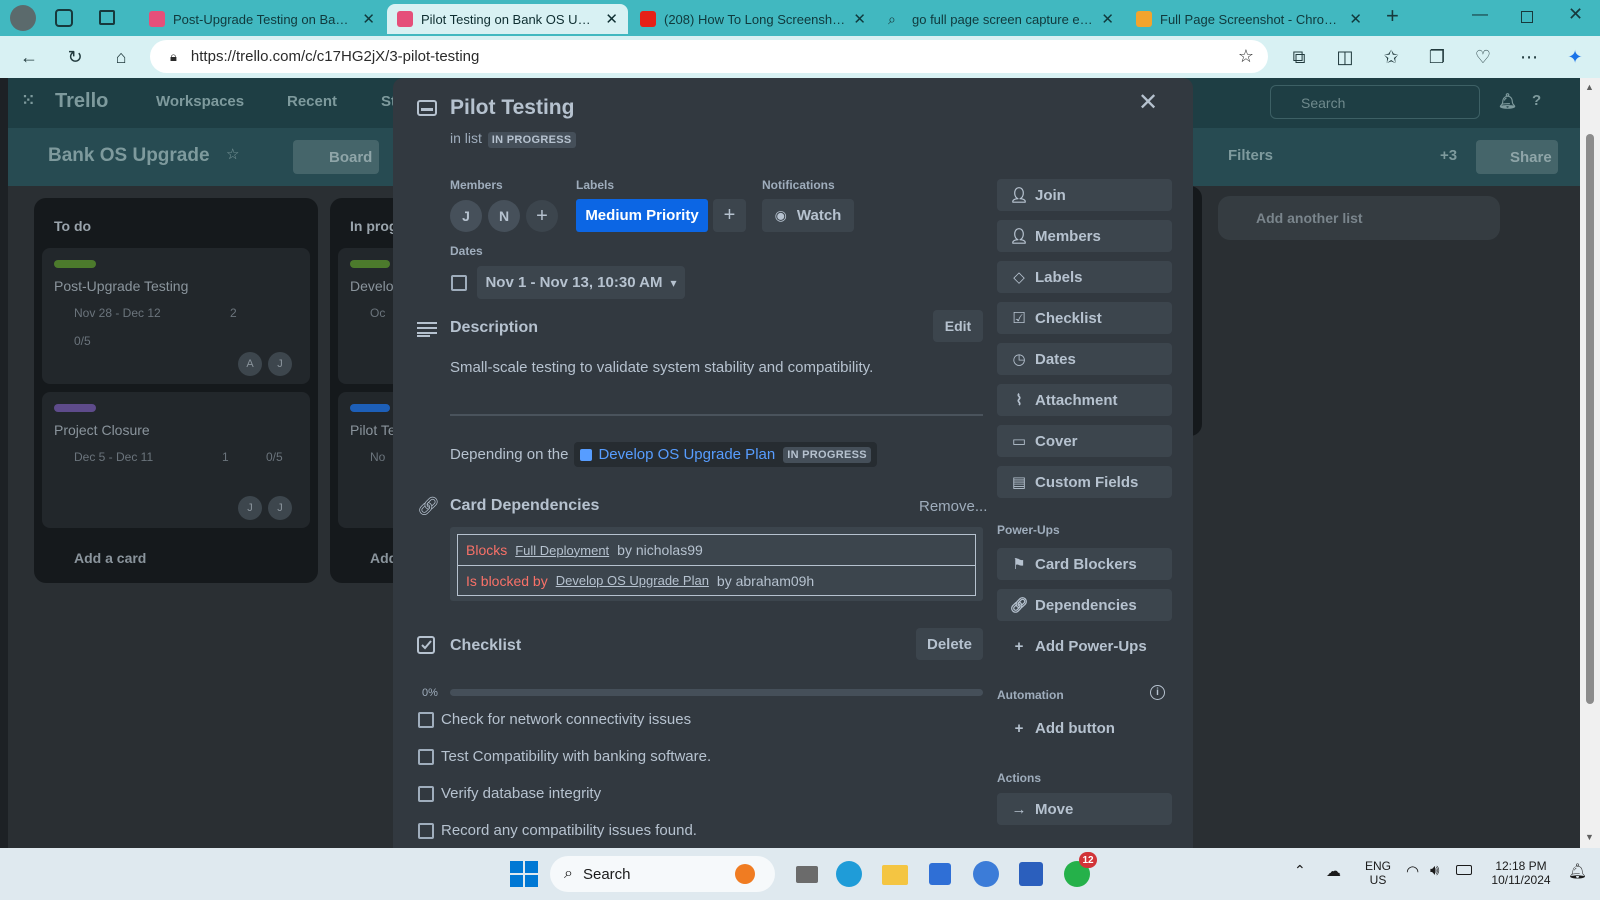 This screenshot has width=1600, height=900. Describe the element at coordinates (29, 57) in the screenshot. I see `back-button: ←` at that location.